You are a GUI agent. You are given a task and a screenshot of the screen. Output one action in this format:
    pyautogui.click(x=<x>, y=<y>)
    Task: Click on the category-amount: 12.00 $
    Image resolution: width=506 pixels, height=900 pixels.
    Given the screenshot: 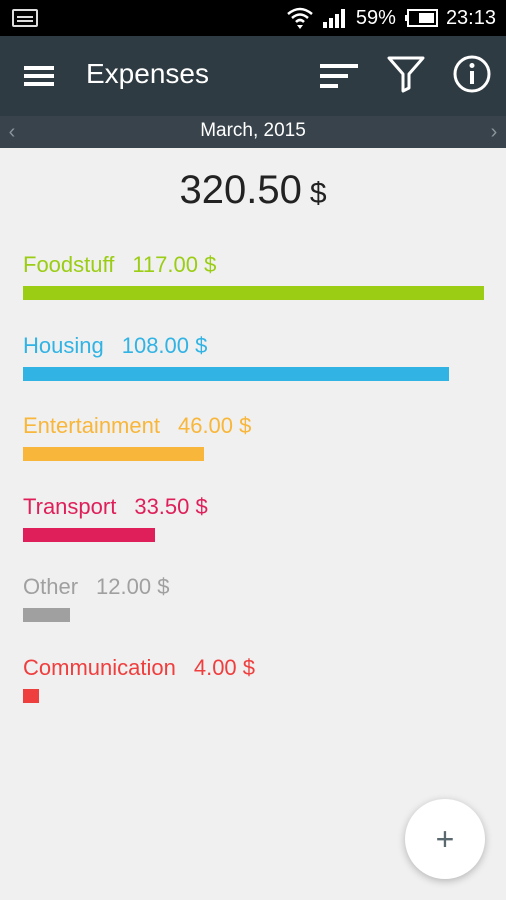 What is the action you would take?
    pyautogui.click(x=133, y=586)
    